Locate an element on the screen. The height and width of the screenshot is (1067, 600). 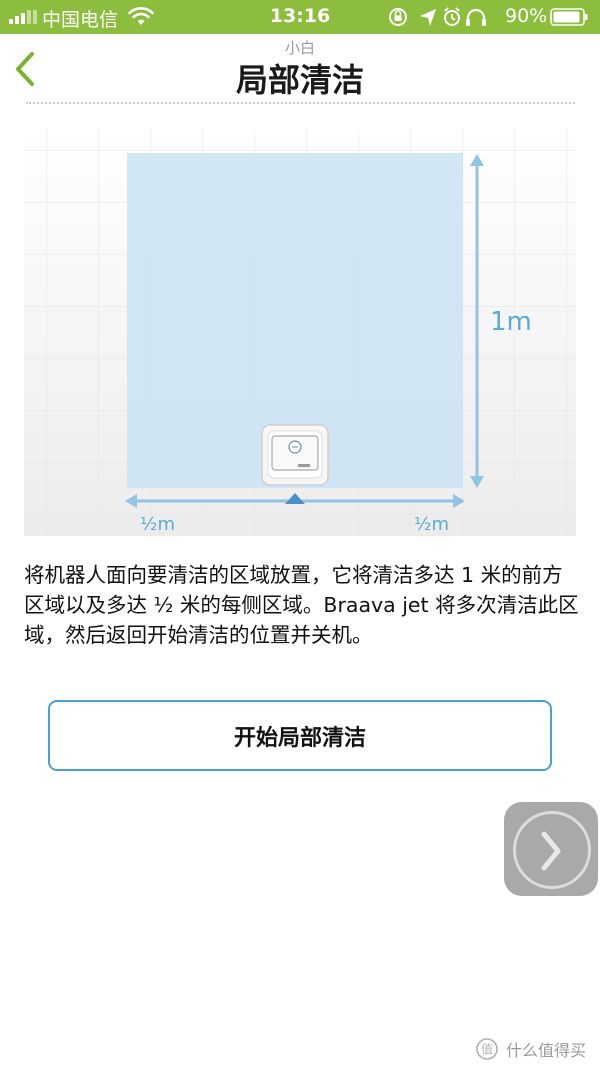
start-spot-clean-label: 开始局部清洁 is located at coordinates (299, 738).